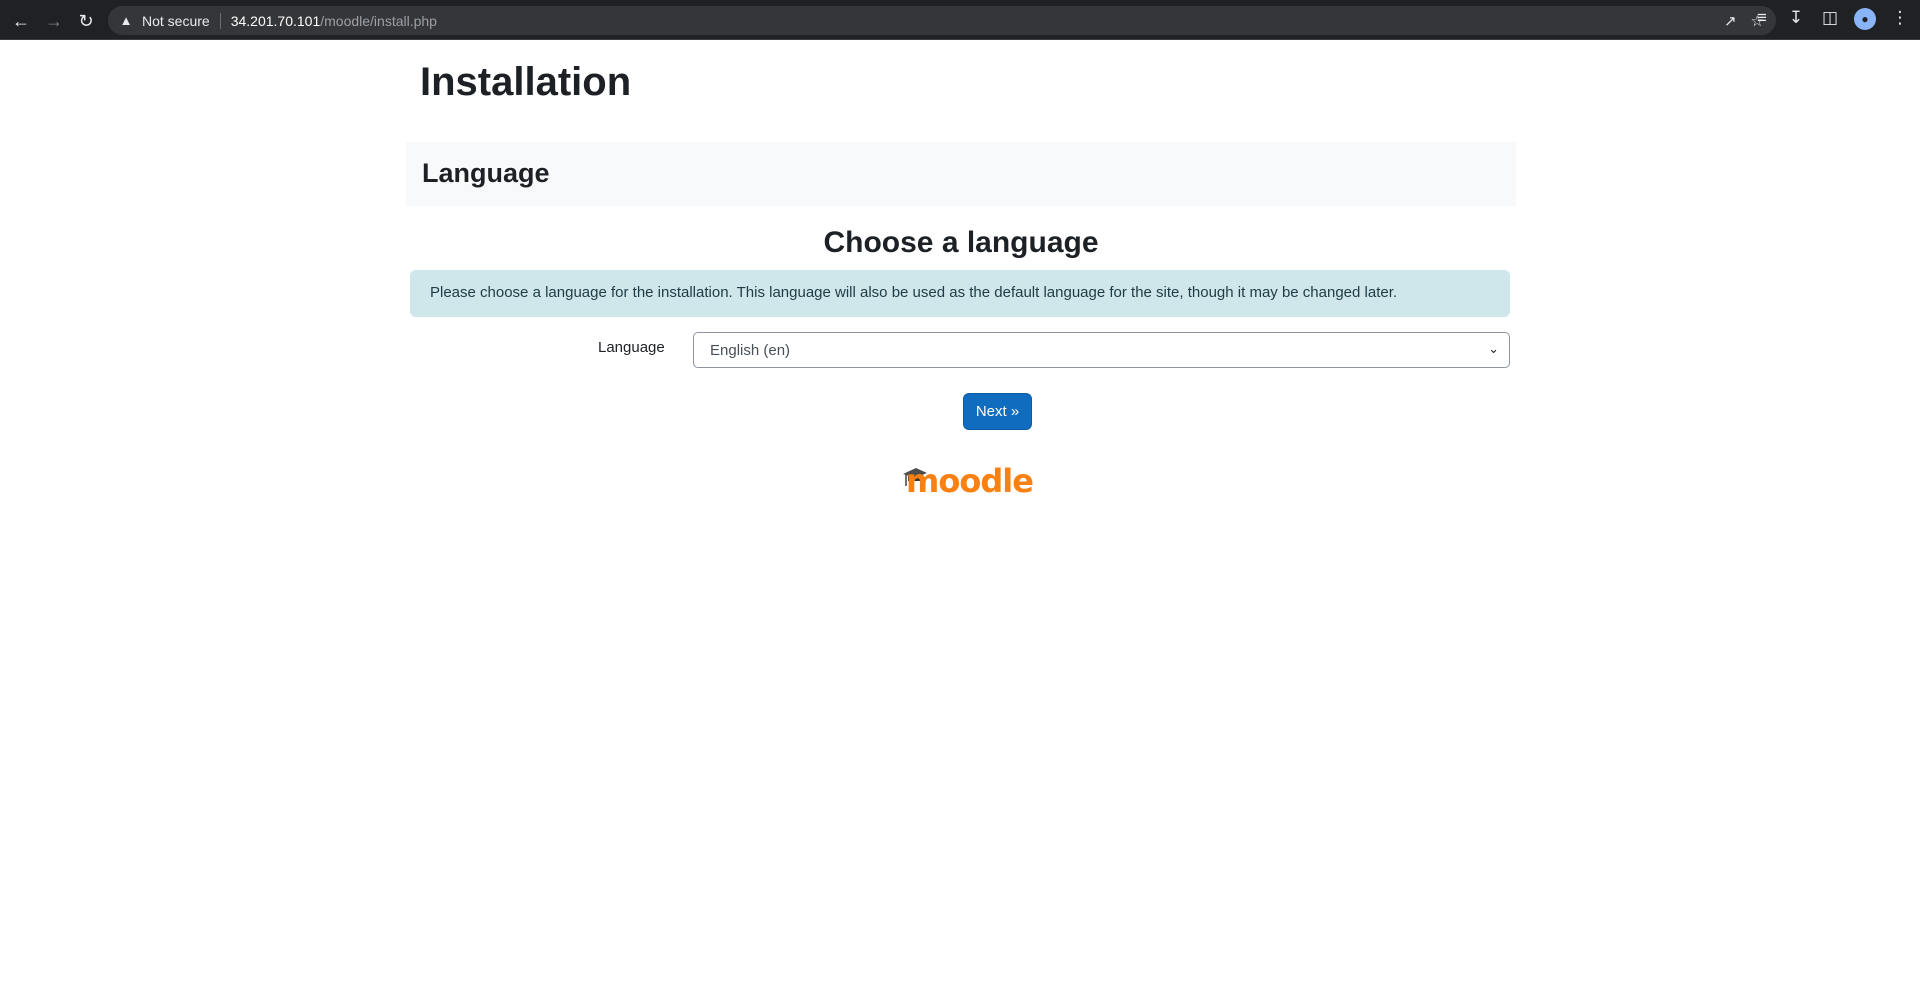  I want to click on language-select: English (en) ⌄, so click(1101, 350).